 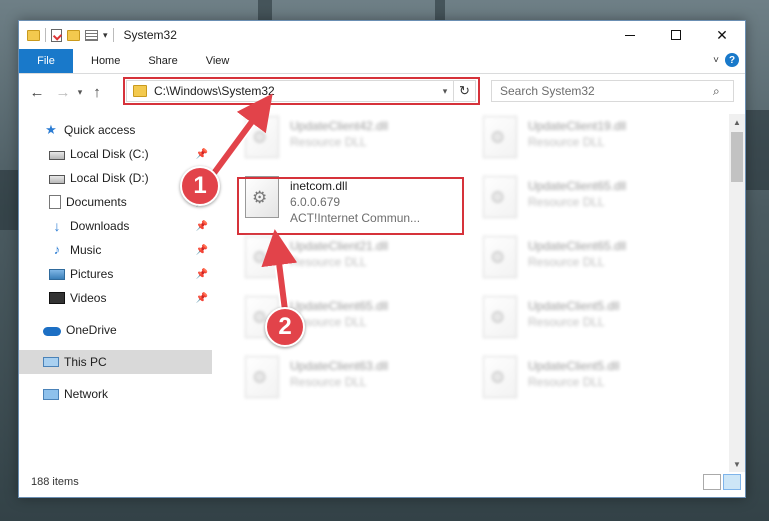 What do you see at coordinates (115, 250) in the screenshot?
I see `nav-item-music: ♪ Music 📌` at bounding box center [115, 250].